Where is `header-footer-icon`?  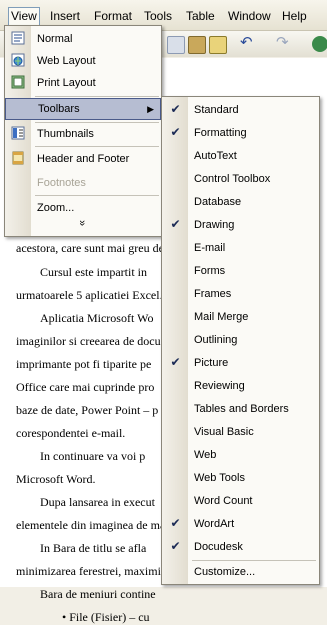
header-footer-icon is located at coordinates (18, 158).